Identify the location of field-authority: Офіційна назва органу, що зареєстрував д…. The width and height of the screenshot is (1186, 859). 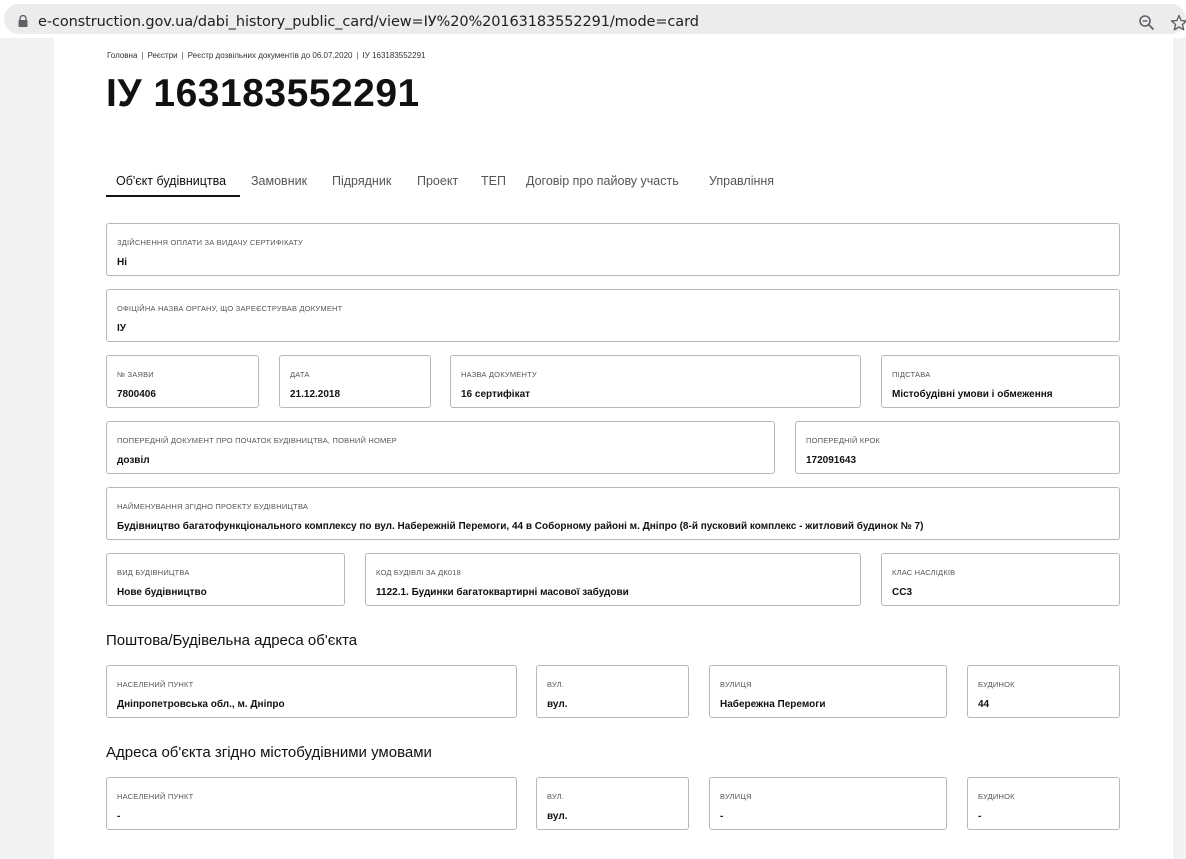
(613, 315).